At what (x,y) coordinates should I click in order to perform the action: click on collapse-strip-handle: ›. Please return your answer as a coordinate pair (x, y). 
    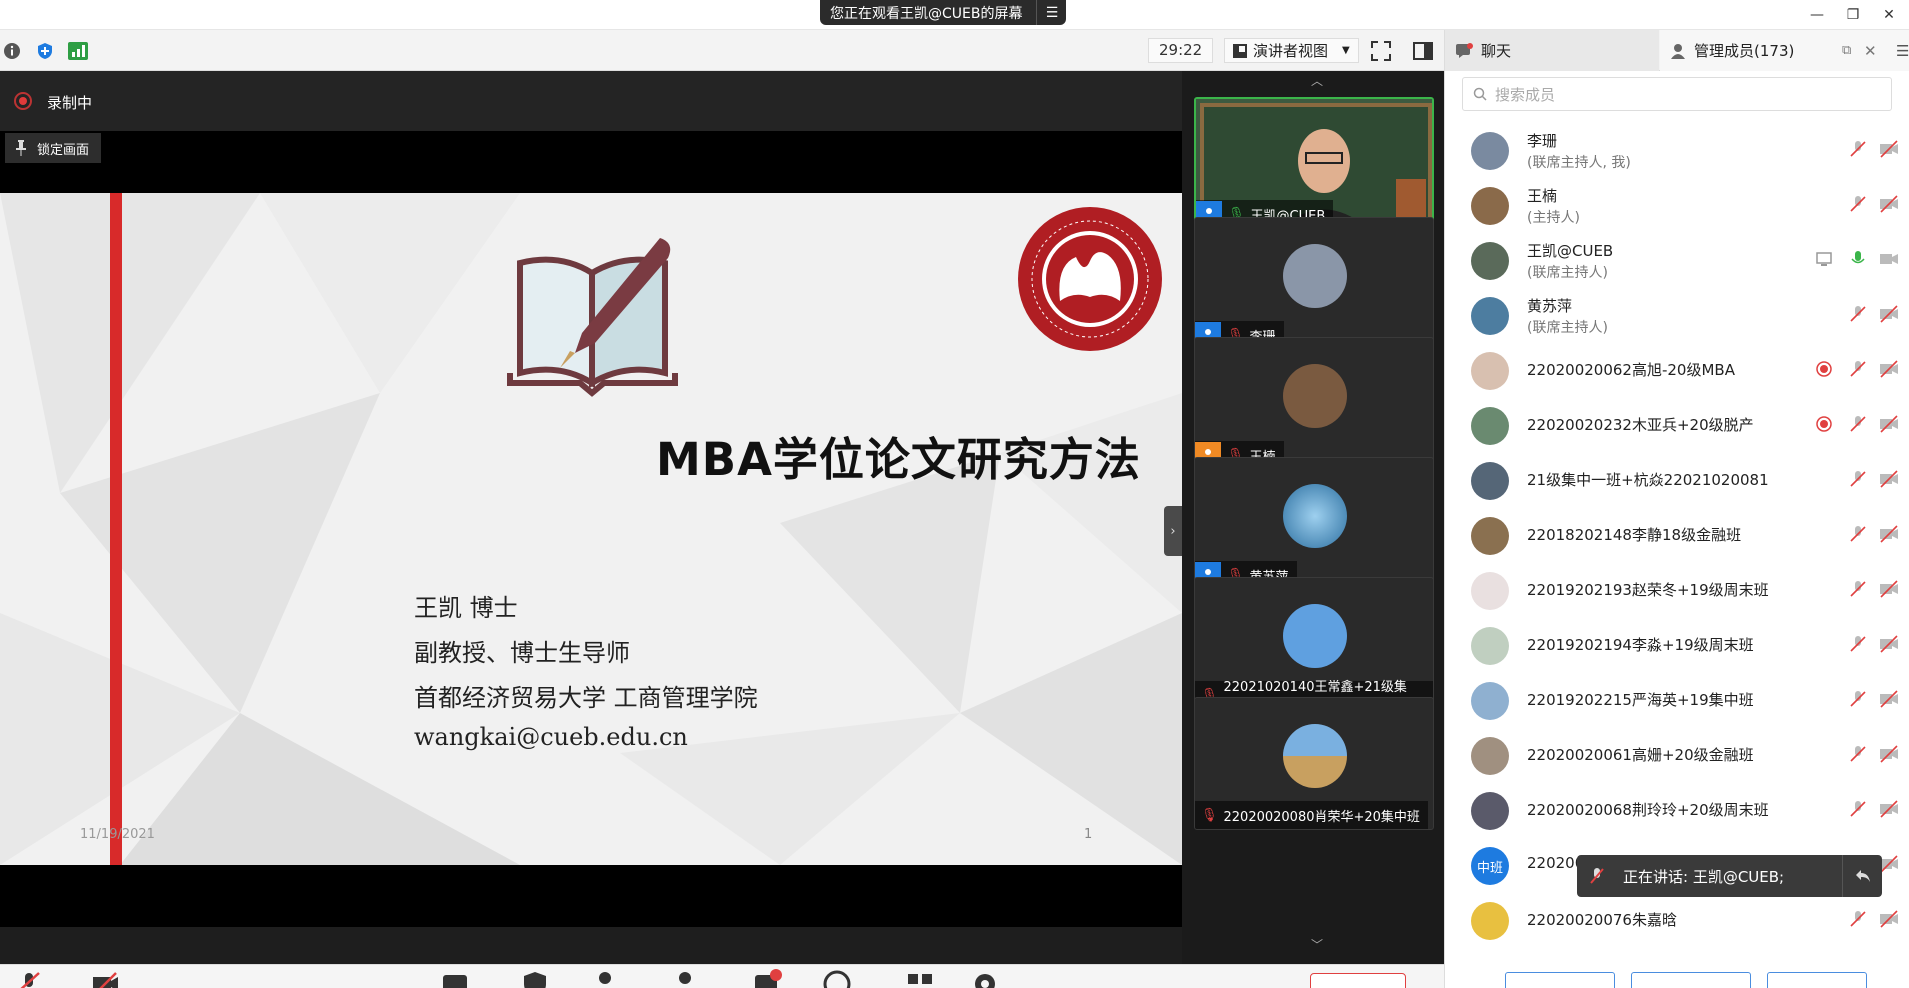
    Looking at the image, I should click on (1173, 531).